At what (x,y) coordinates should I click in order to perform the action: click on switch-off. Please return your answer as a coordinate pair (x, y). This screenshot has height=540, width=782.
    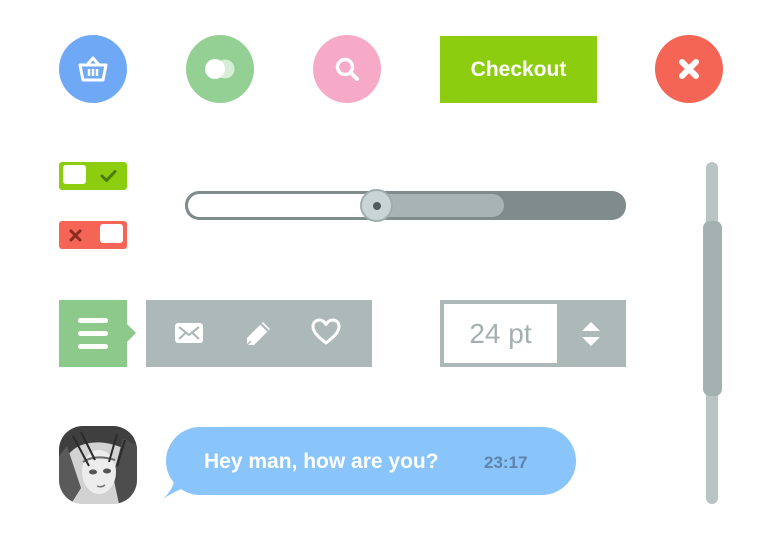
    Looking at the image, I should click on (93, 235).